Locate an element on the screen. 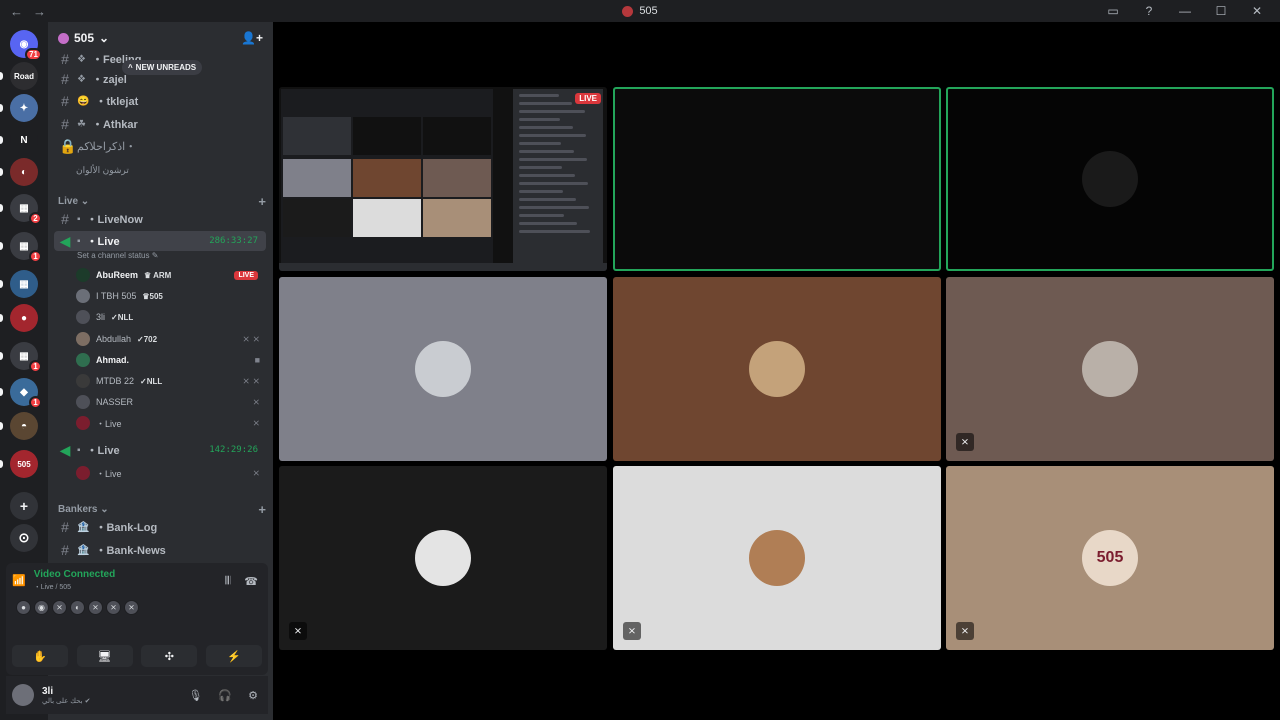 This screenshot has width=1280, height=720. server-icon-1: Road is located at coordinates (24, 76).